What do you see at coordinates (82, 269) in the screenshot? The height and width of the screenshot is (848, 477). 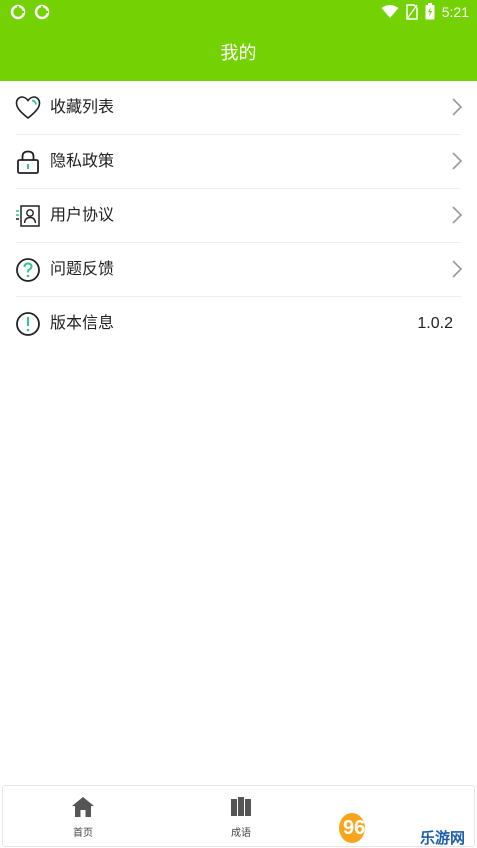 I see `menu-item-label: 问题反馈` at bounding box center [82, 269].